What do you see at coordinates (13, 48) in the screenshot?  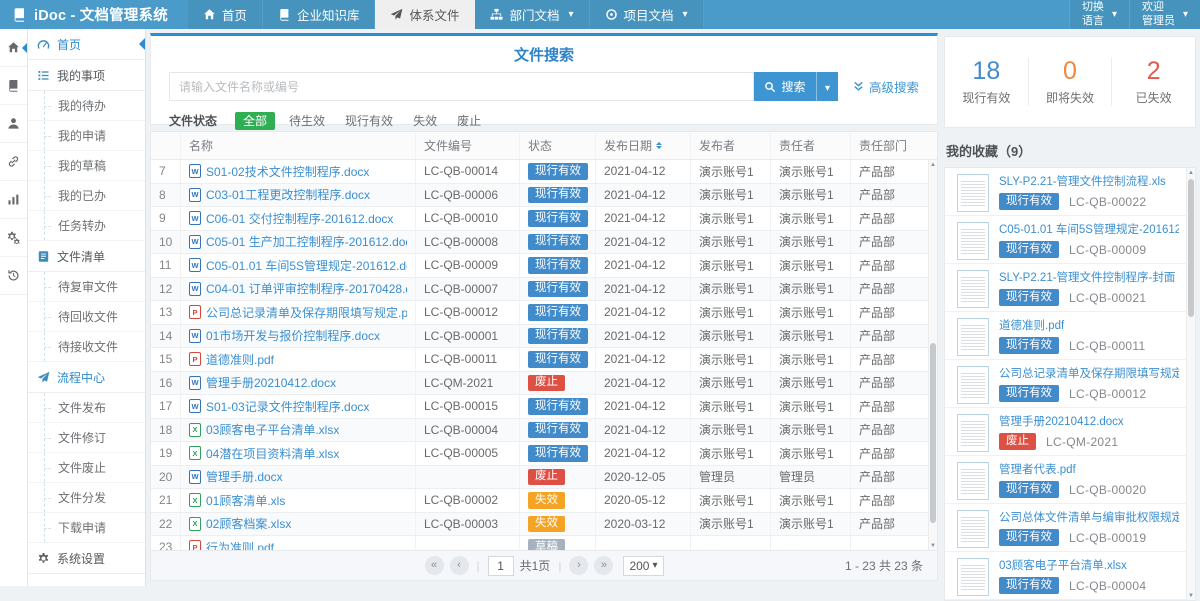 I see `rail-item-home` at bounding box center [13, 48].